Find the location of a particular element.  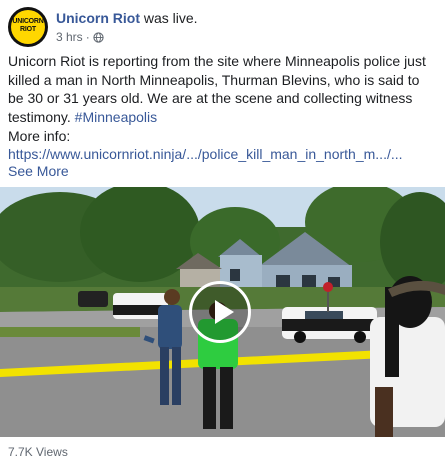

page-avatar: UNICORN RIOT is located at coordinates (28, 27).